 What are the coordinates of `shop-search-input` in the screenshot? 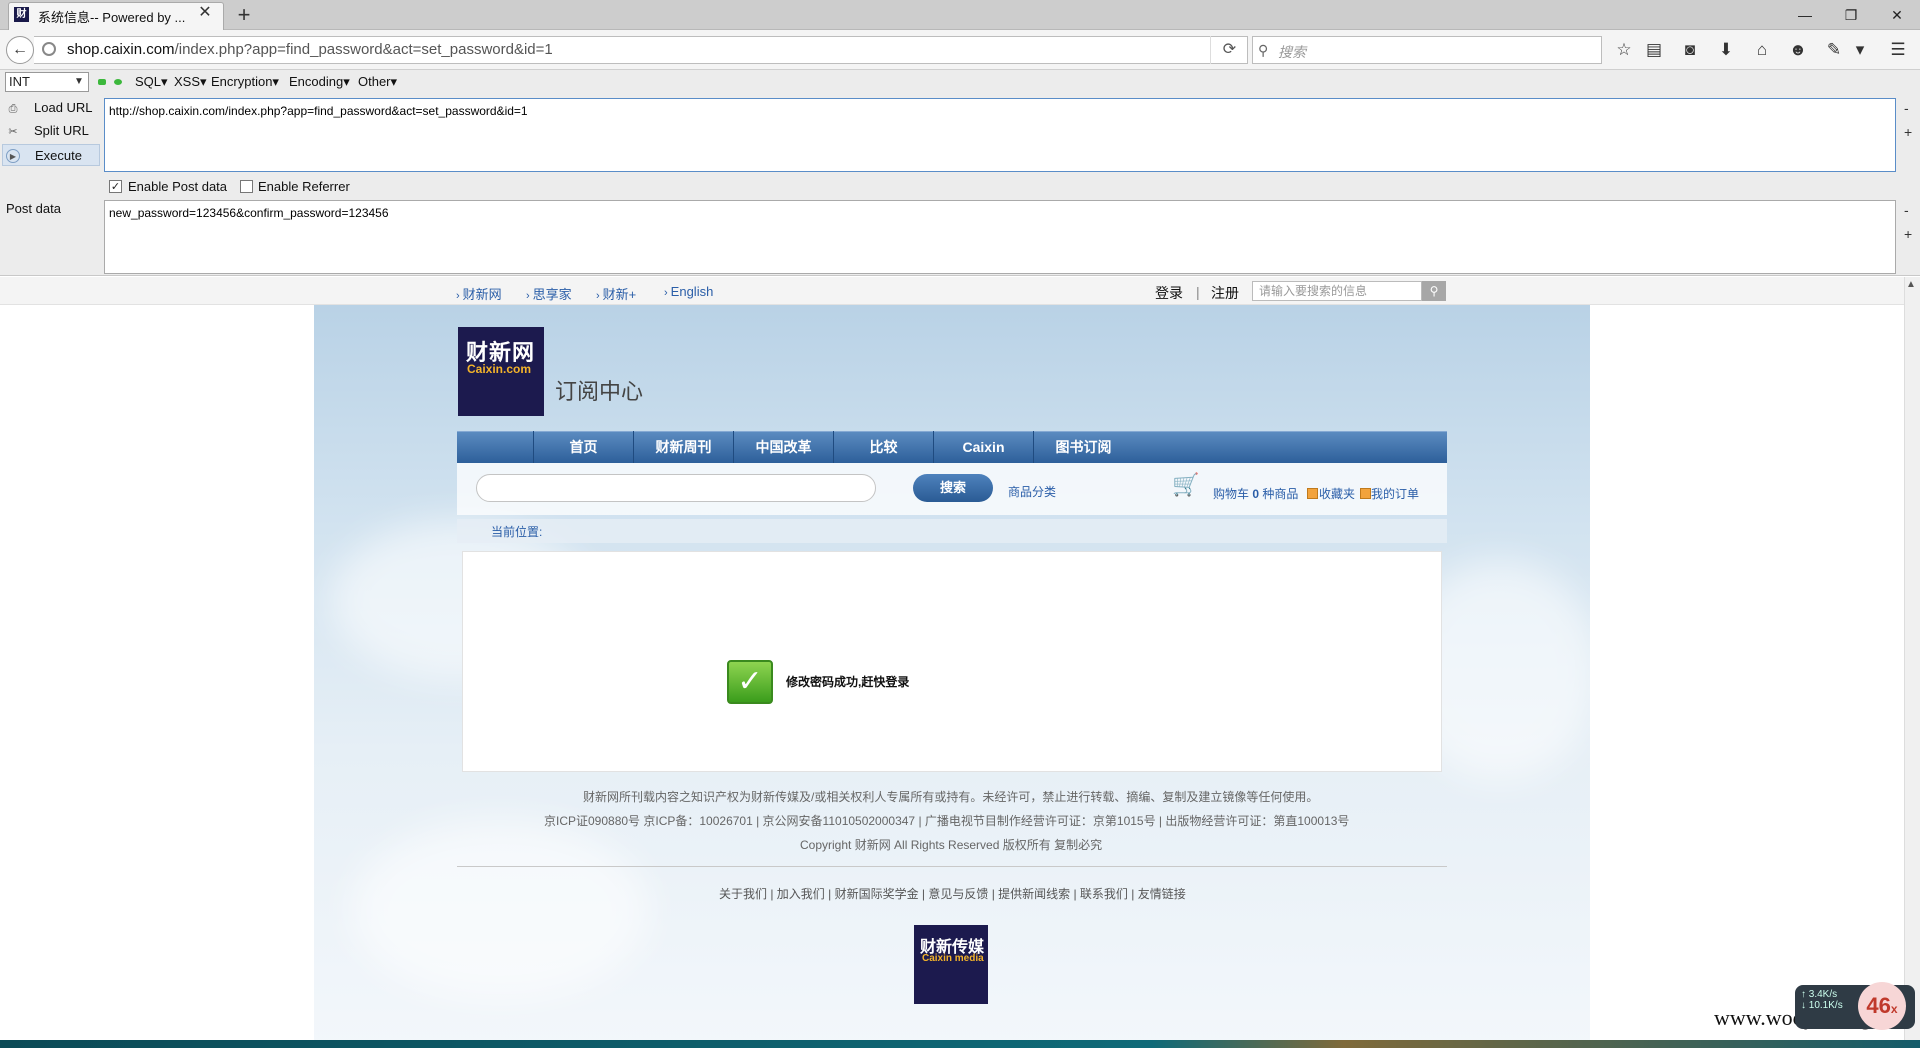 It's located at (676, 488).